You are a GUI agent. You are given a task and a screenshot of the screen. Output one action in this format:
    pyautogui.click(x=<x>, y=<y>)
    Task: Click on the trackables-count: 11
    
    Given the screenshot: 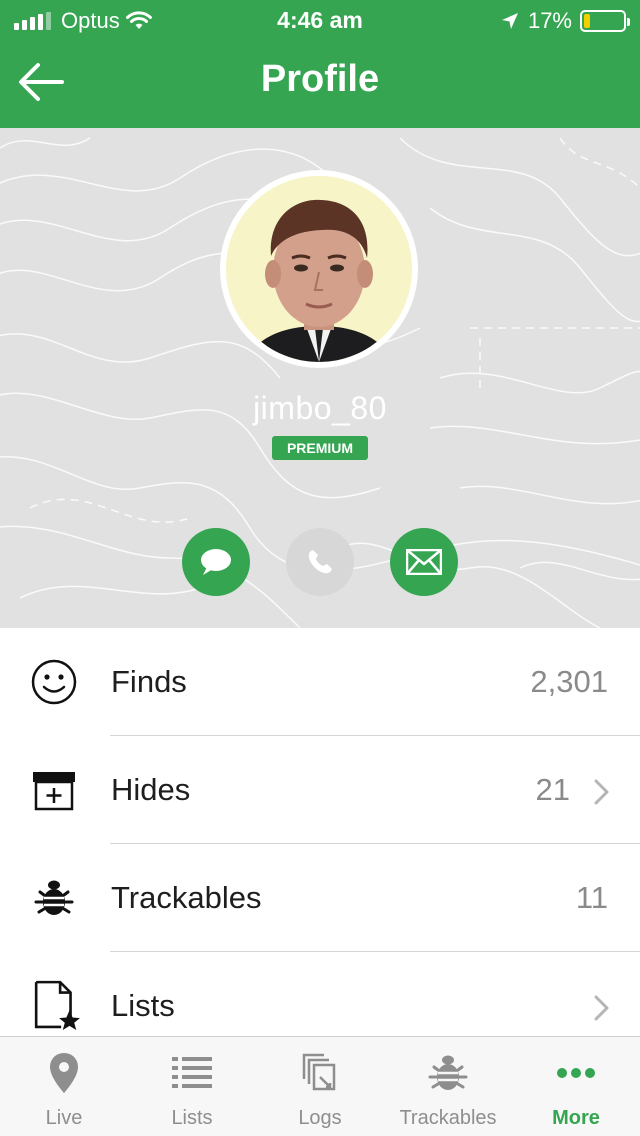 What is the action you would take?
    pyautogui.click(x=591, y=897)
    